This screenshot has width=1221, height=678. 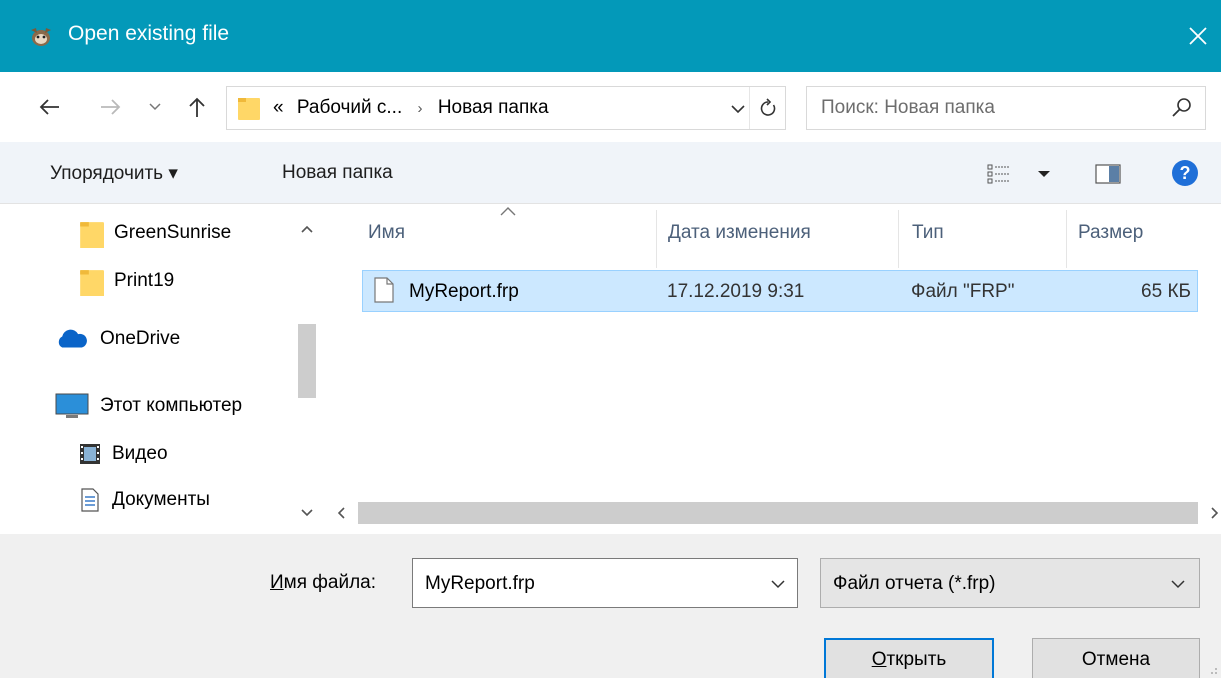 I want to click on sidebar-item-onedrive: OneDrive, so click(x=117, y=339).